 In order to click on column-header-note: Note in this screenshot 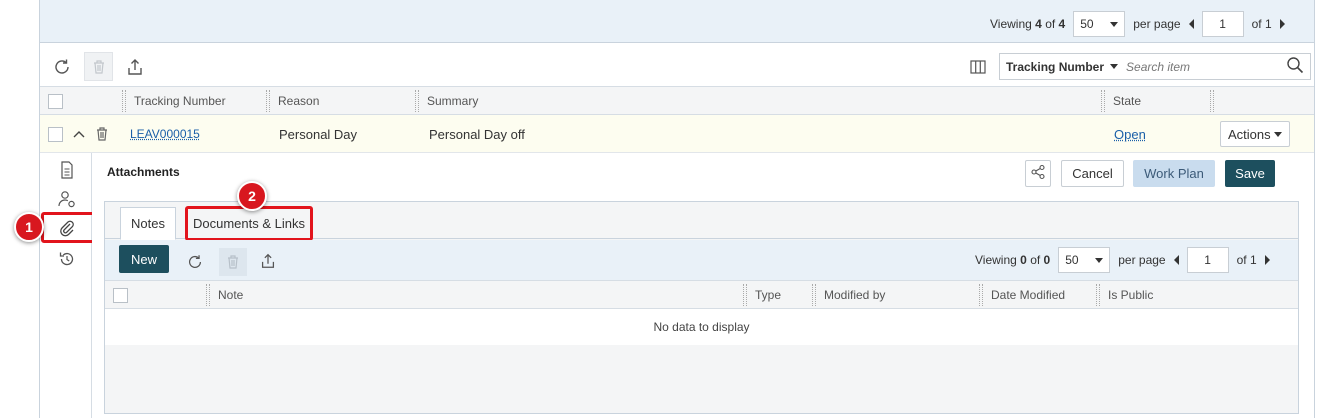, I will do `click(475, 295)`.